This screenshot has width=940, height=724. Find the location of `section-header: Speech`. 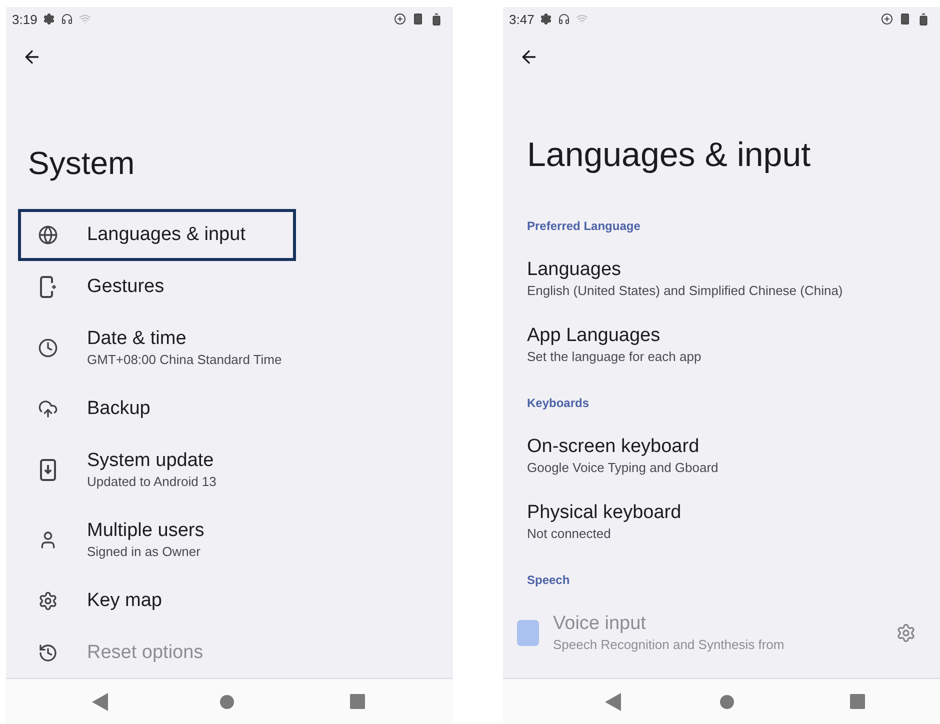

section-header: Speech is located at coordinates (548, 580).